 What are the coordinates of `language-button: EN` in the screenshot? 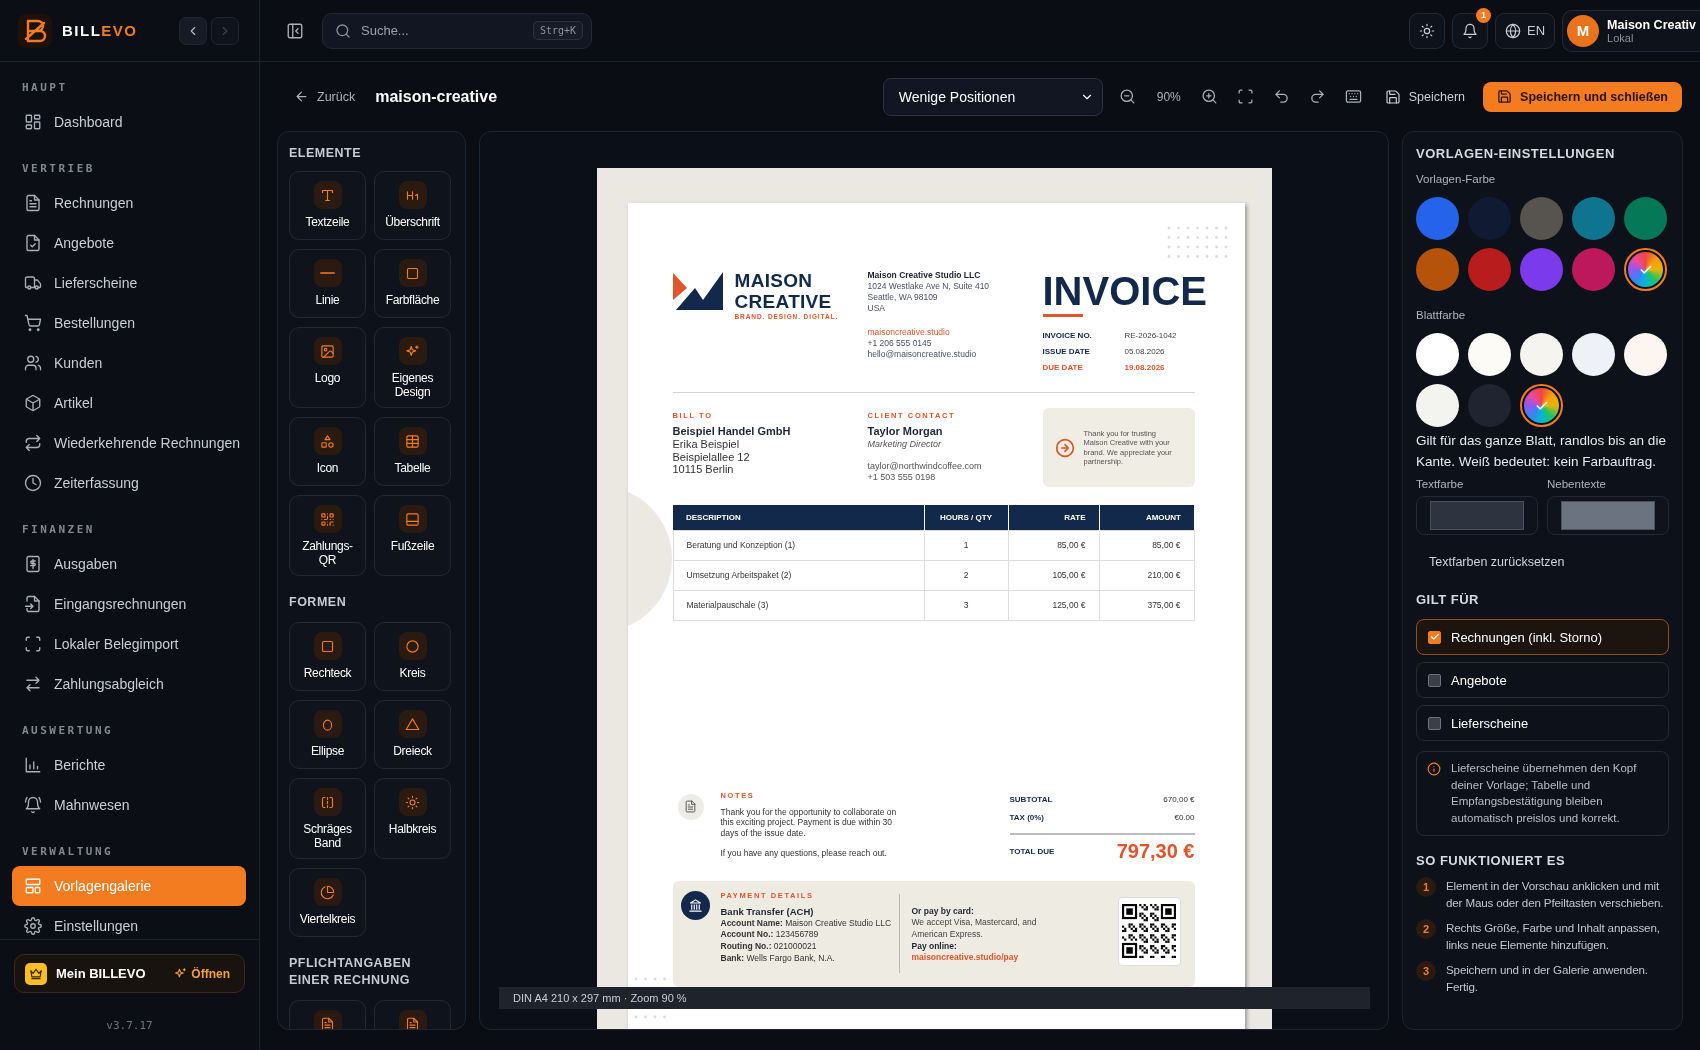 It's located at (1525, 30).